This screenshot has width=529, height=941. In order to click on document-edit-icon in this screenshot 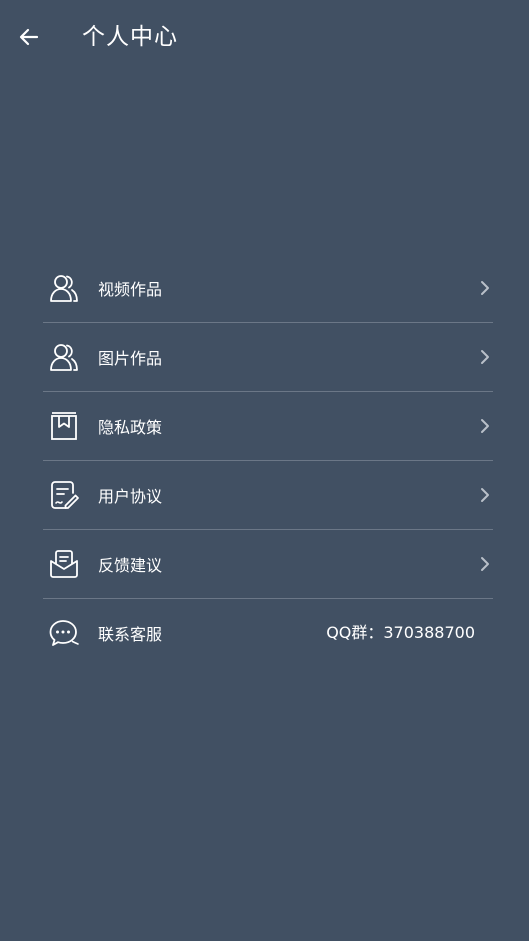, I will do `click(64, 495)`.